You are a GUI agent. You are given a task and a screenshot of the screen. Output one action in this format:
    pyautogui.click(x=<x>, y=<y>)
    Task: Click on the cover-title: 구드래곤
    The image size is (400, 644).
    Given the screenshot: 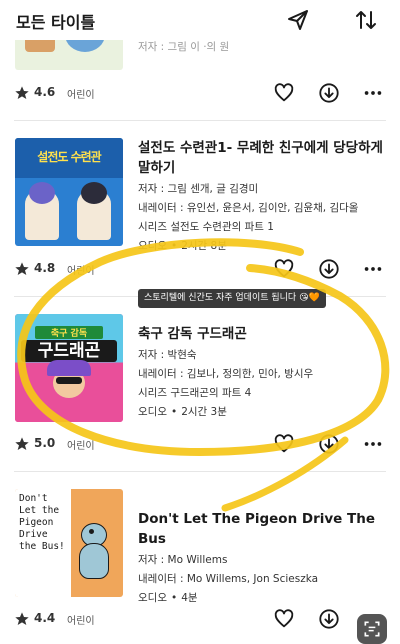 What is the action you would take?
    pyautogui.click(x=69, y=351)
    